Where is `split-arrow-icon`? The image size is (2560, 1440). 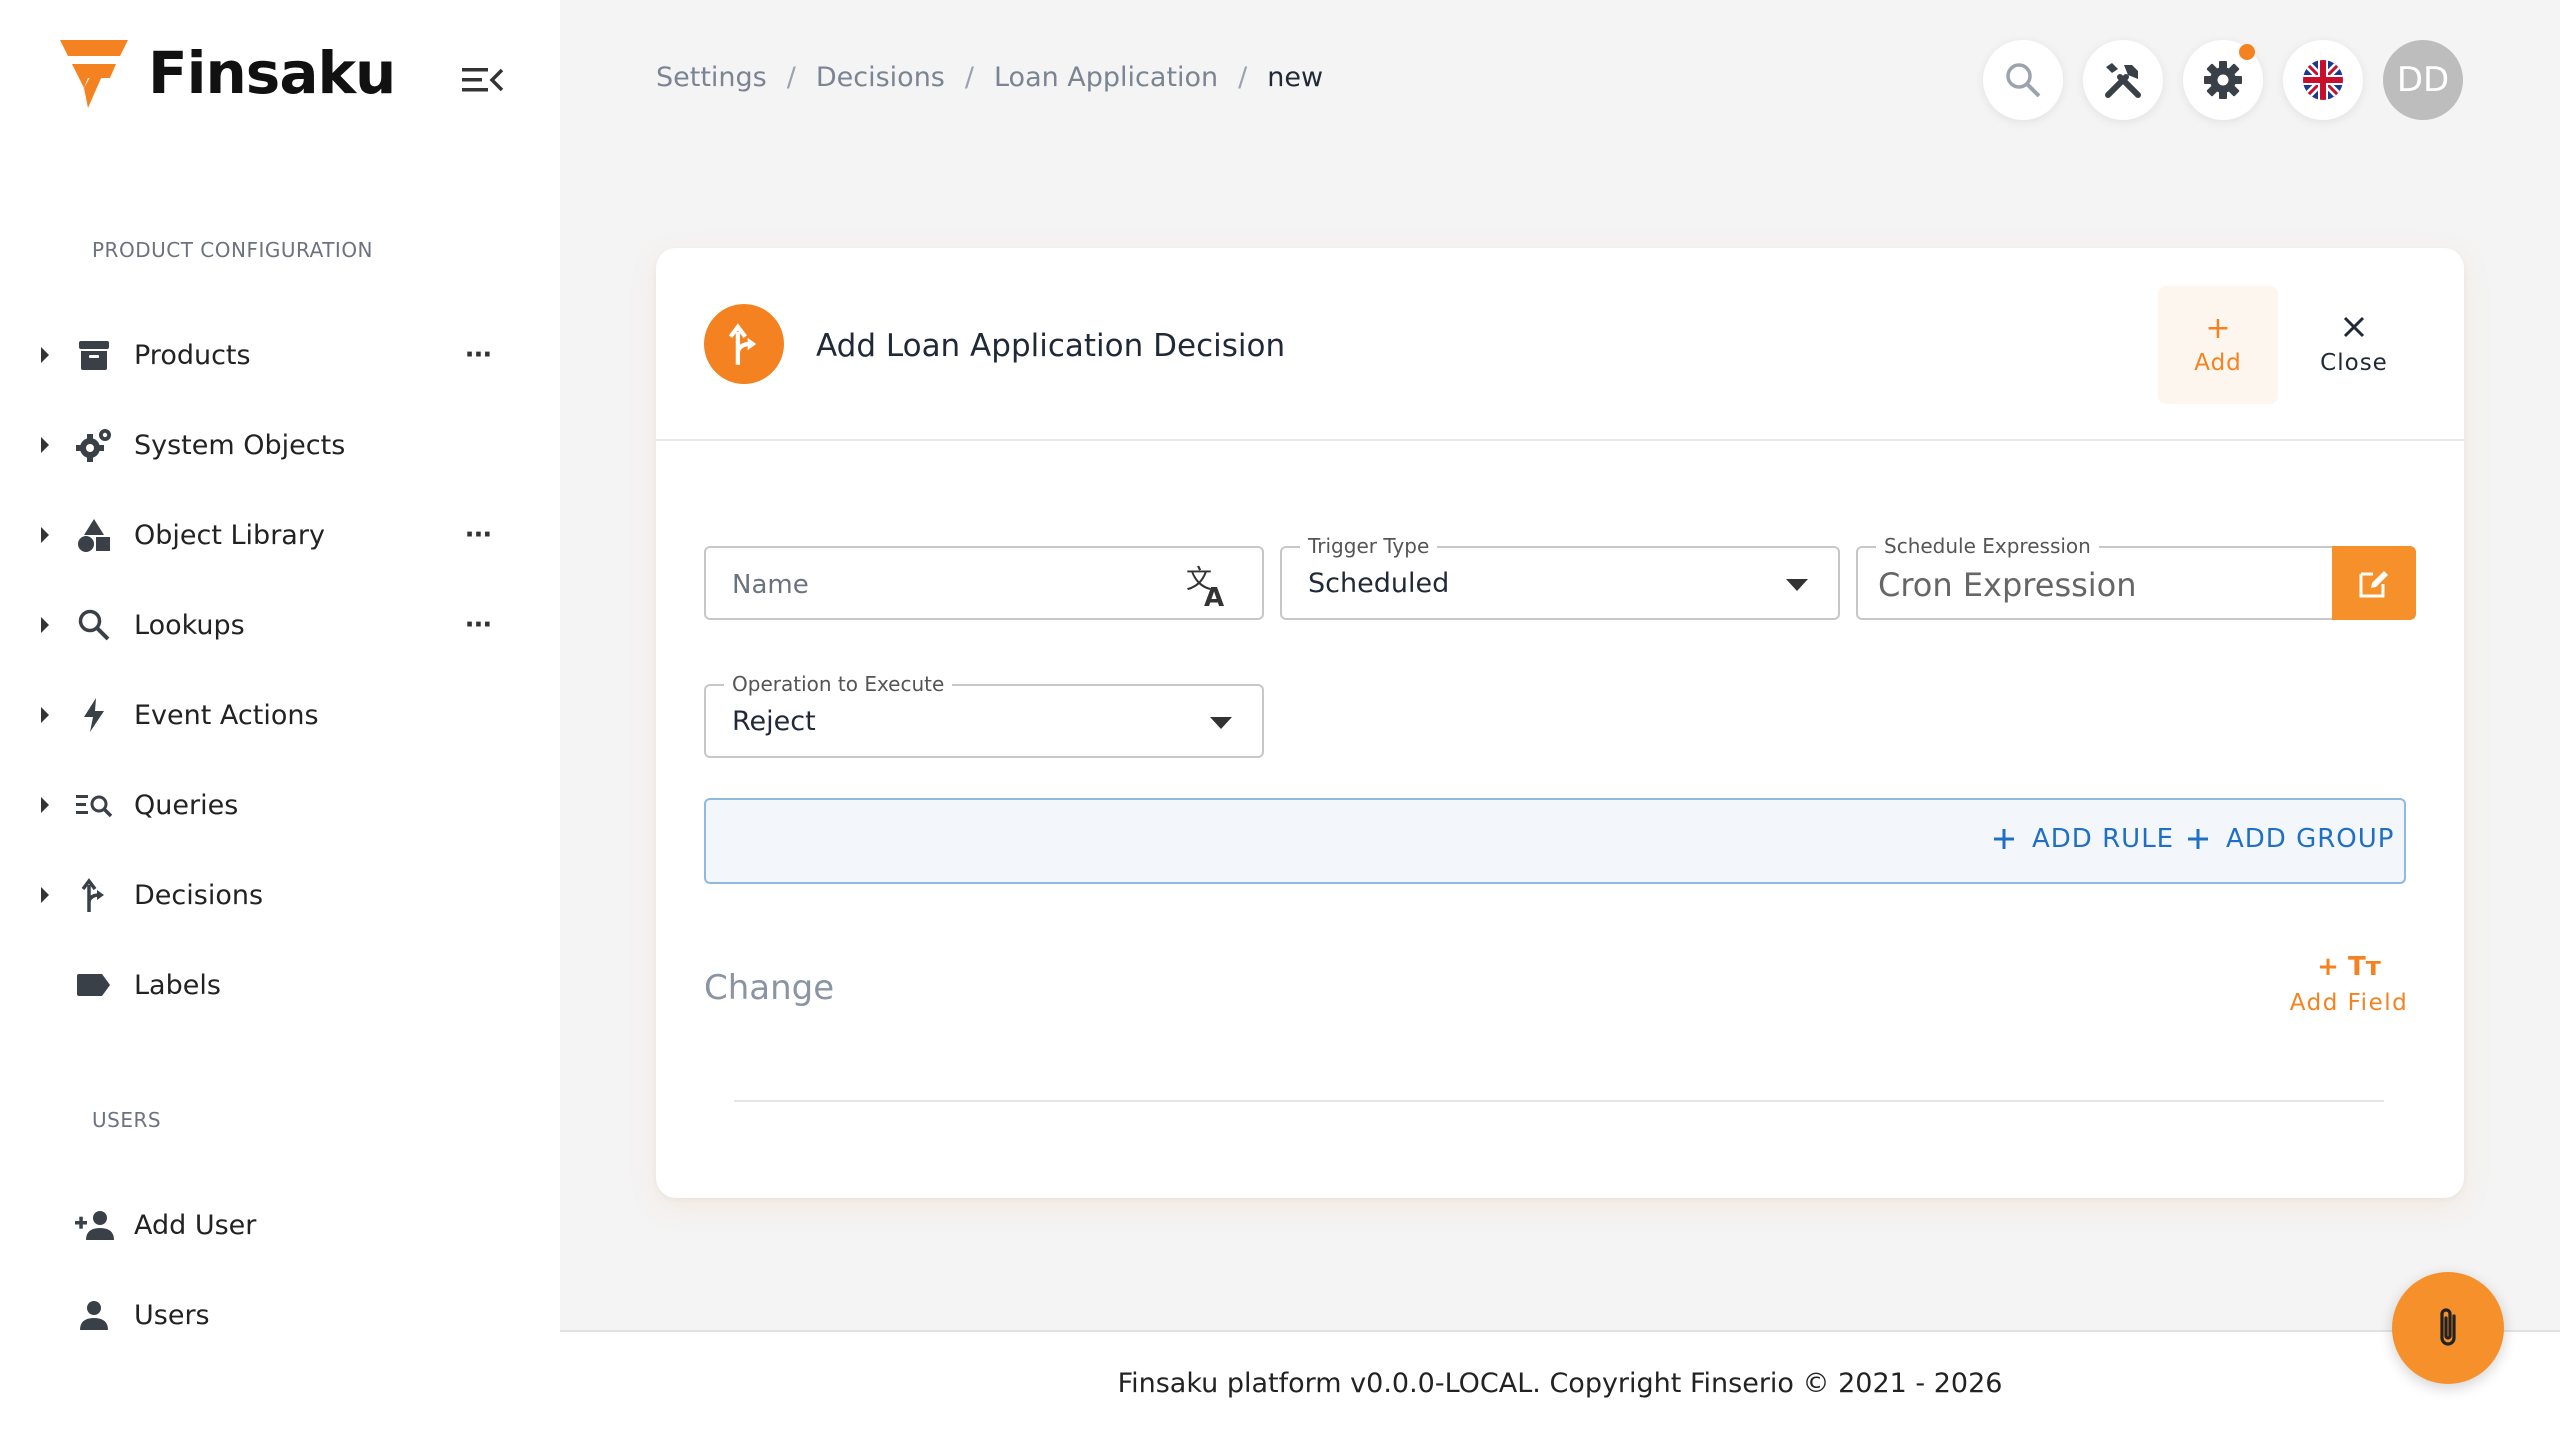 split-arrow-icon is located at coordinates (94, 895).